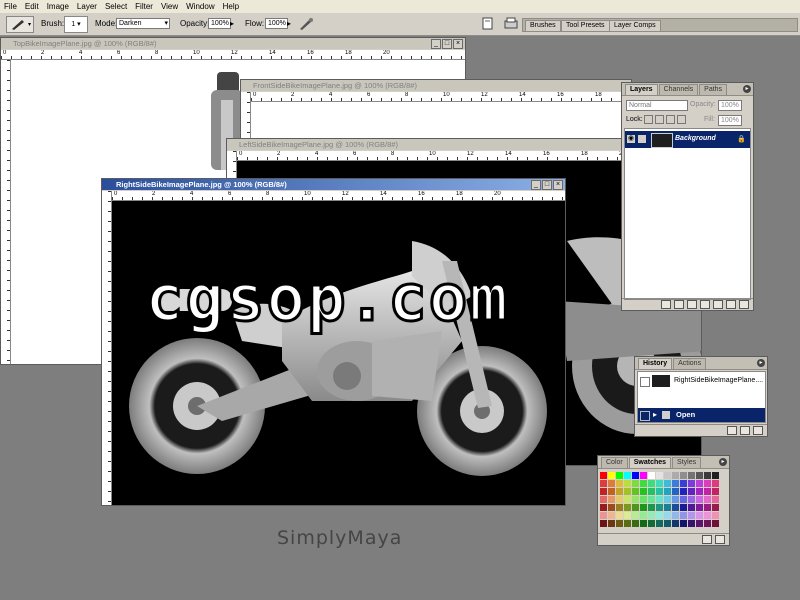 Image resolution: width=800 pixels, height=600 pixels. What do you see at coordinates (718, 304) in the screenshot?
I see `adjustment-layer-icon` at bounding box center [718, 304].